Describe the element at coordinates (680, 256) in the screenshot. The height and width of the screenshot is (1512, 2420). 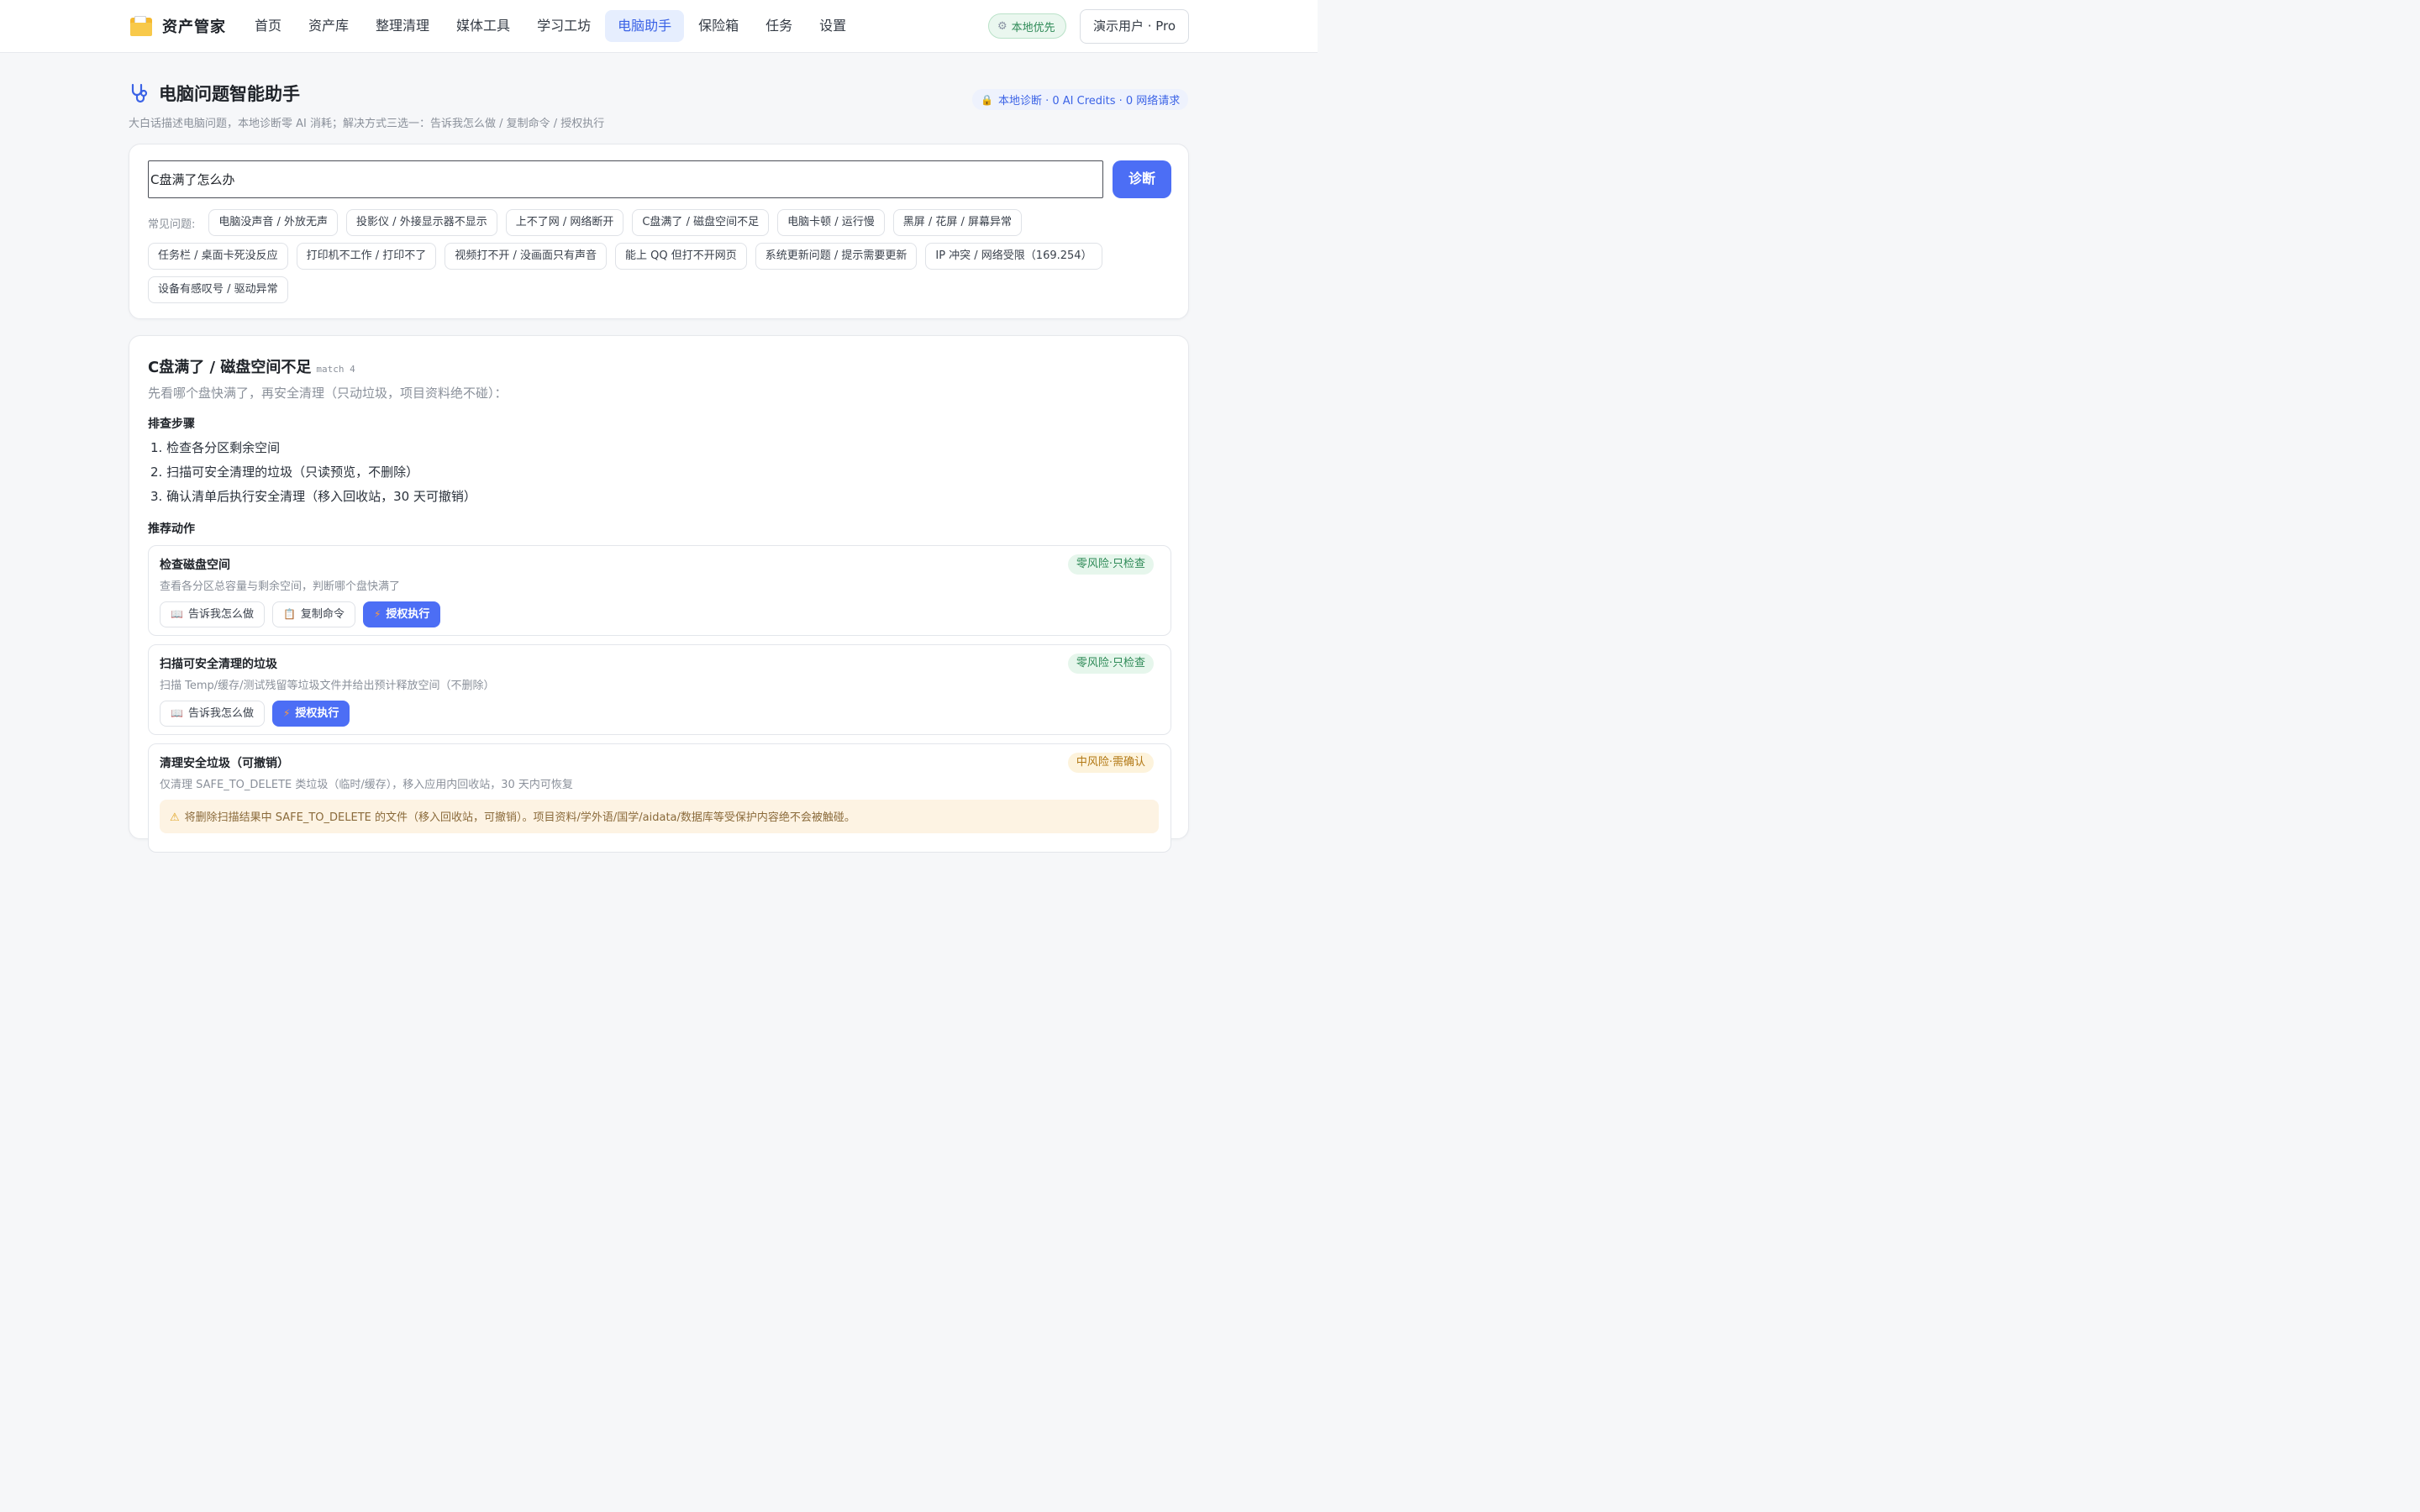
I see `problem-chip: 能上 QQ 但打不开网页` at that location.